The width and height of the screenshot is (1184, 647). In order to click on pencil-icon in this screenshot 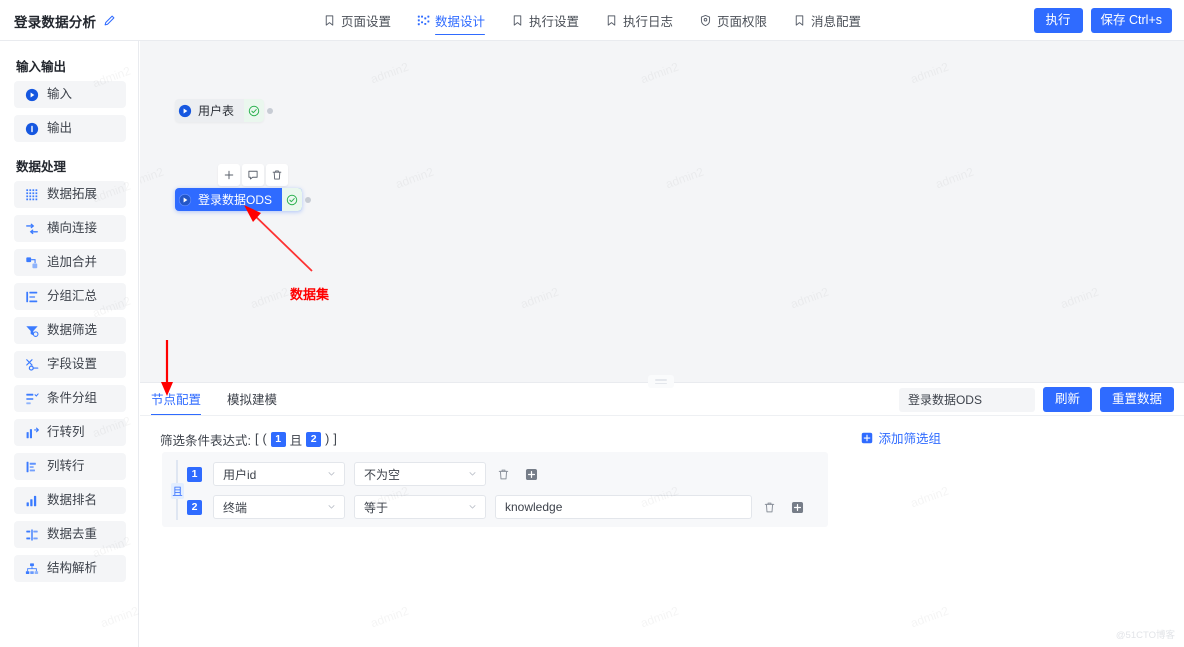, I will do `click(109, 20)`.